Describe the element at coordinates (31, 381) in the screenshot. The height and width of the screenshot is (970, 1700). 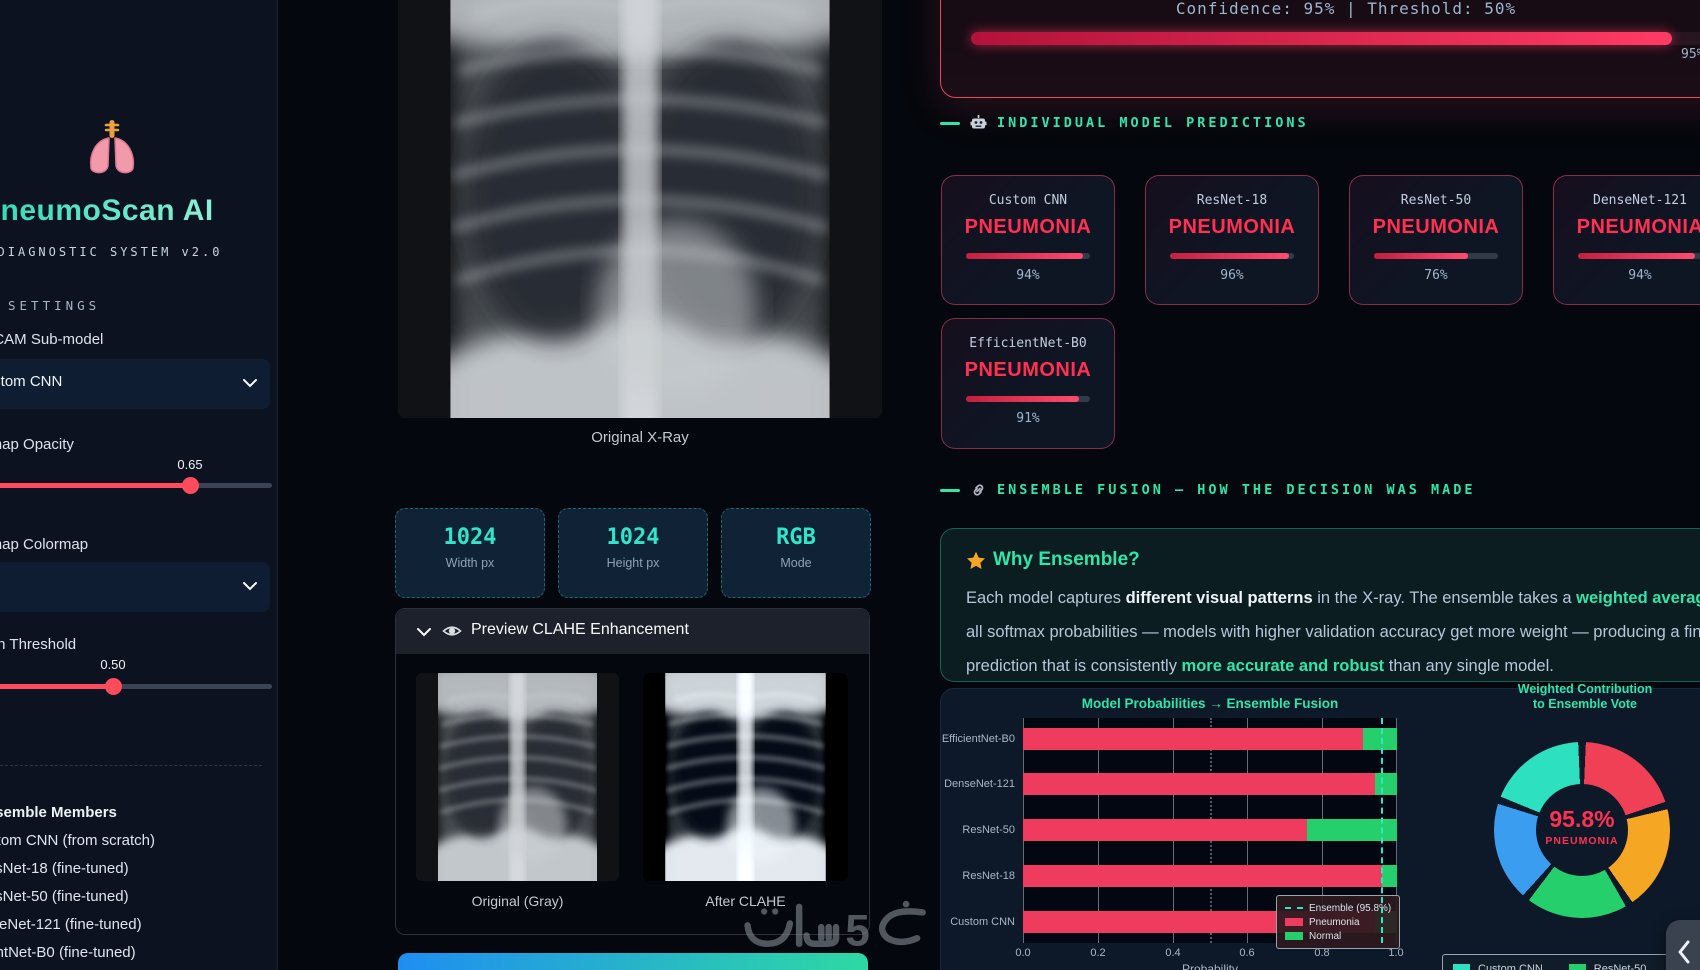
I see `gradcam-select-value: Custom CNN` at that location.